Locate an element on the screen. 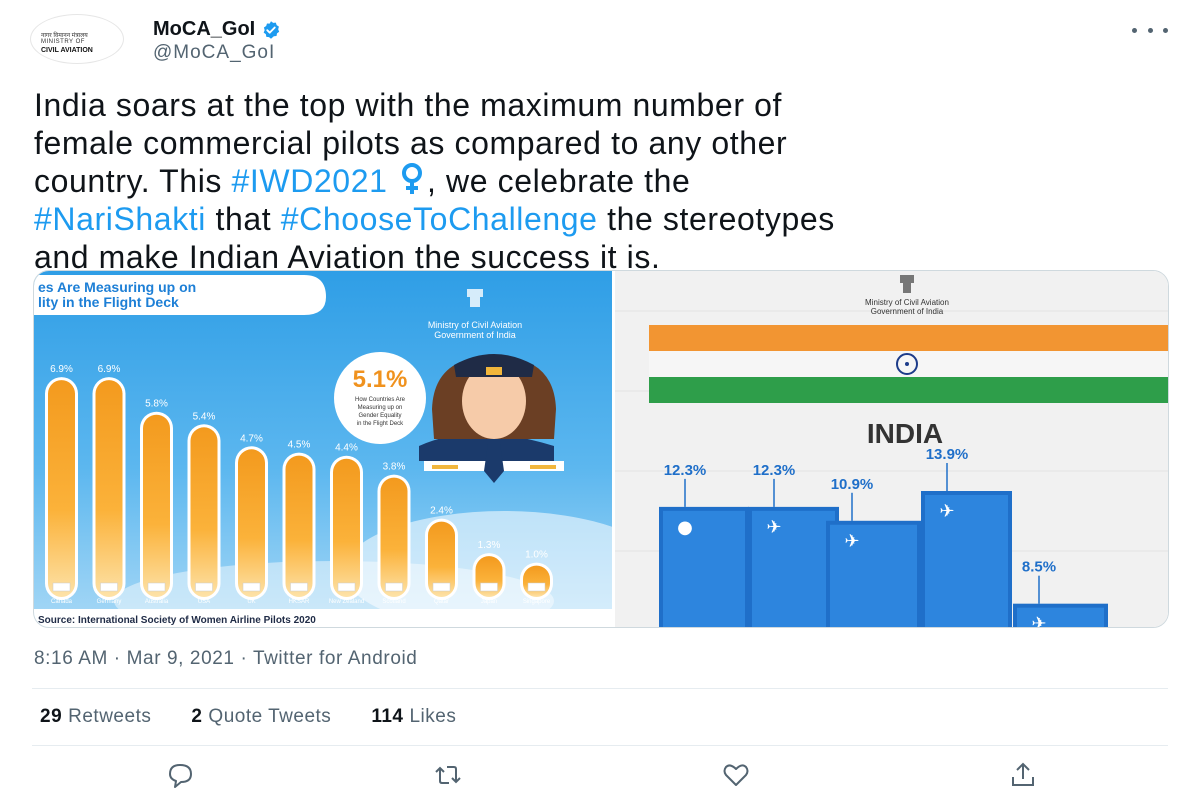 The height and width of the screenshot is (800, 1200). tweet-date: Mar 9, 2021 is located at coordinates (181, 658).